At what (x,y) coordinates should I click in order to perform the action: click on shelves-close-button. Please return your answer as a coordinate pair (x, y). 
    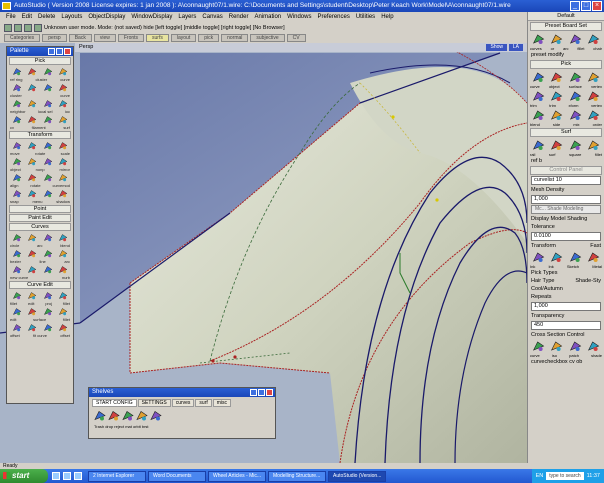
    Looking at the image, I should click on (269, 392).